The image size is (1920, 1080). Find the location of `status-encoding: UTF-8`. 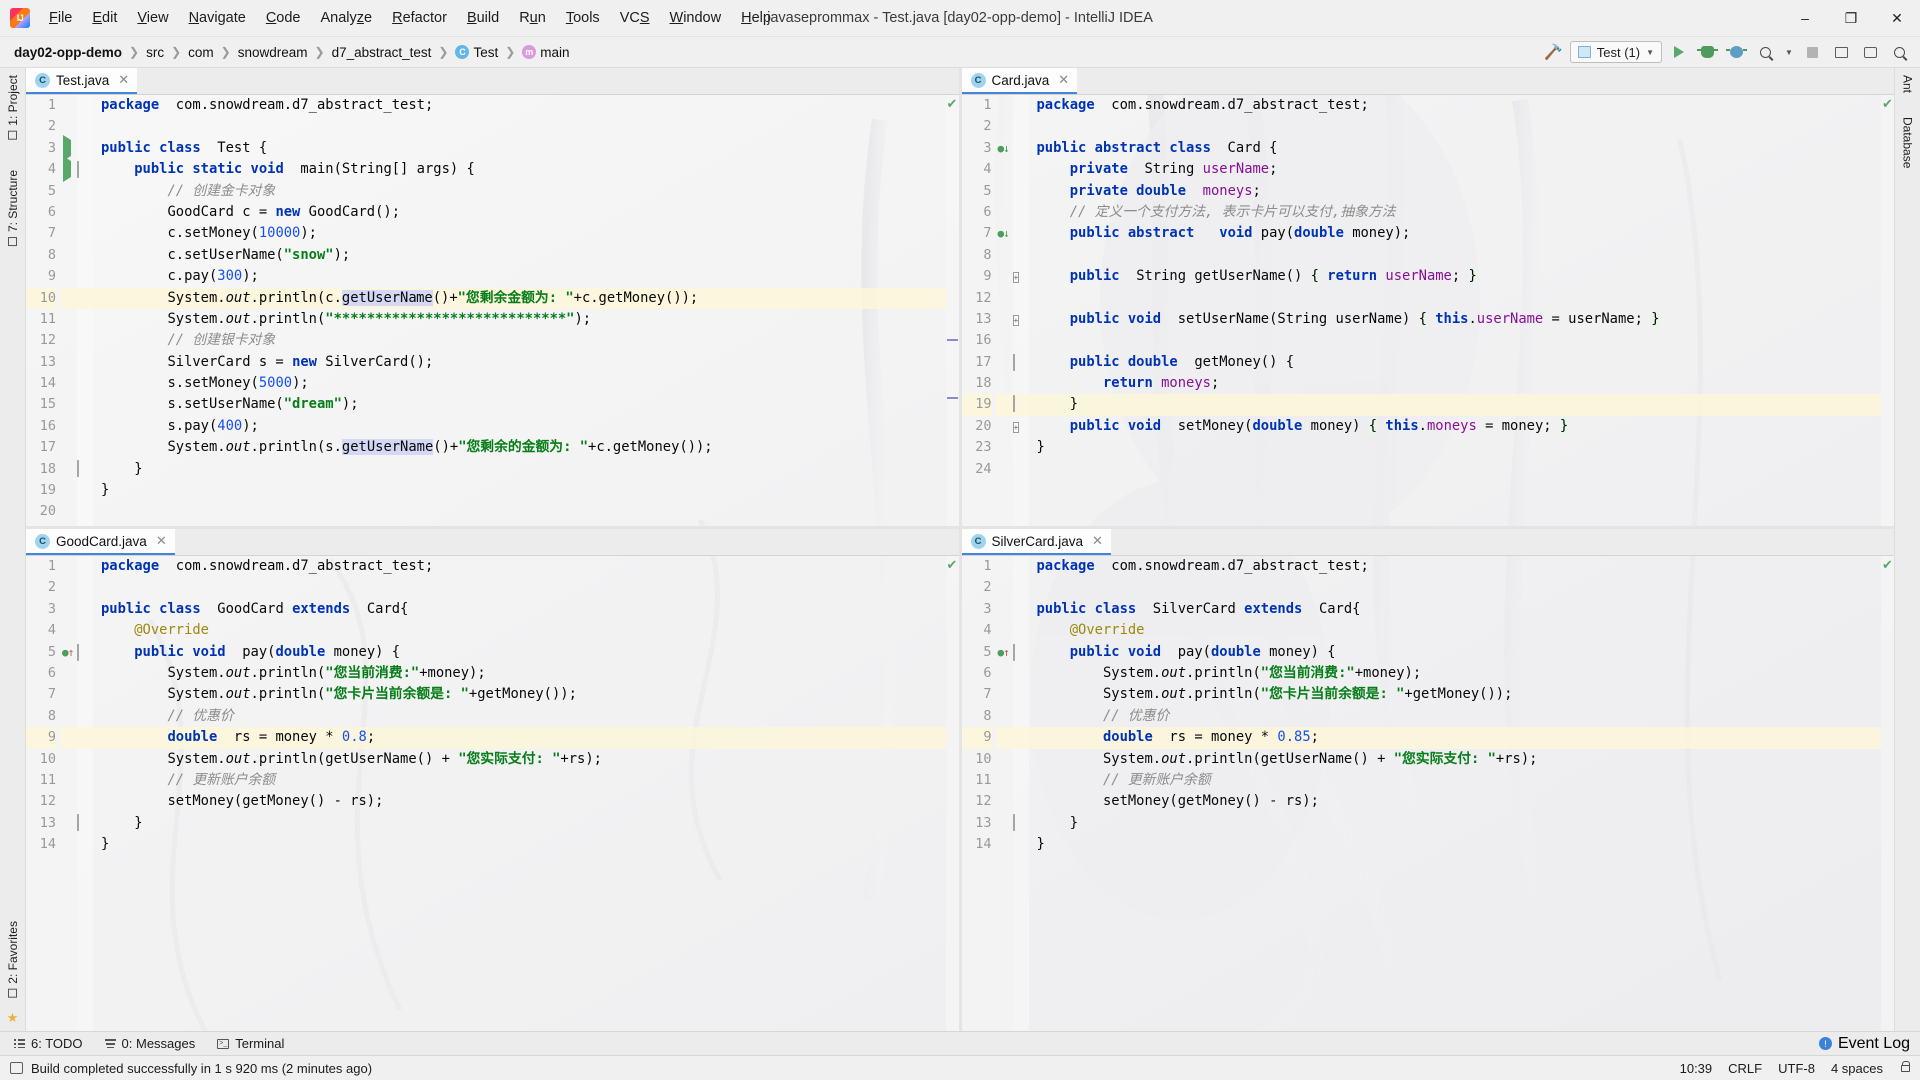

status-encoding: UTF-8 is located at coordinates (1796, 1068).